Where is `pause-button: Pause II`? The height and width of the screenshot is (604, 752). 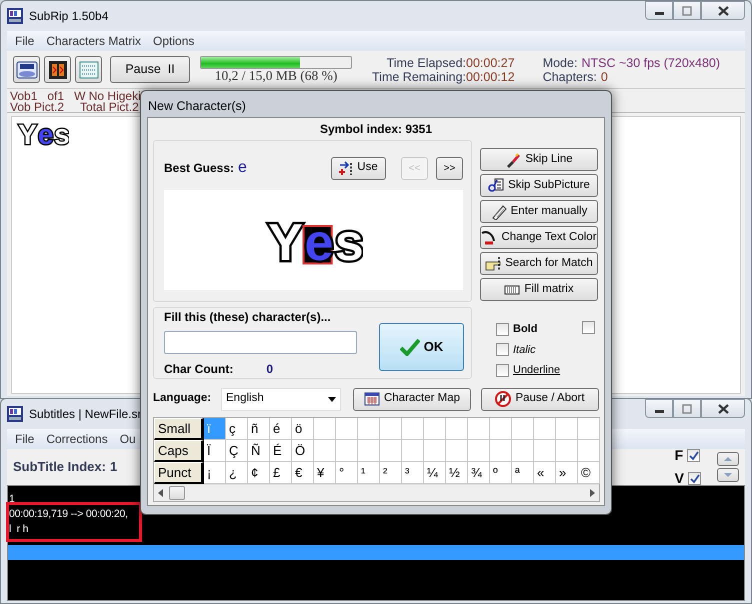 pause-button: Pause II is located at coordinates (150, 69).